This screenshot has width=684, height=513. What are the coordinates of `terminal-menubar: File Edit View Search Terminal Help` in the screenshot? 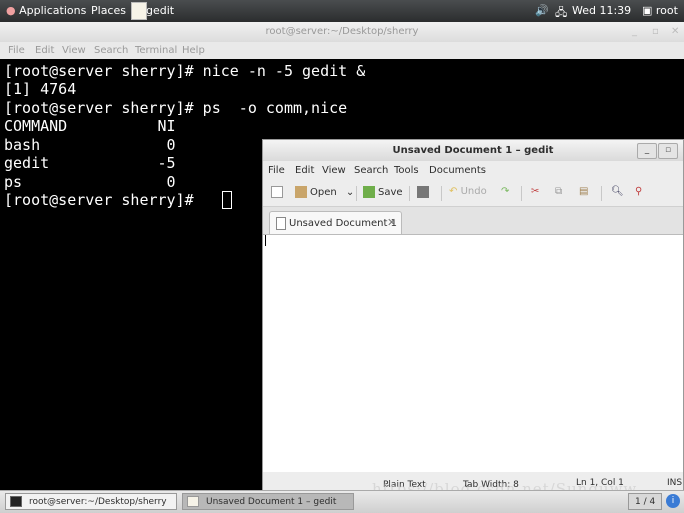 It's located at (342, 50).